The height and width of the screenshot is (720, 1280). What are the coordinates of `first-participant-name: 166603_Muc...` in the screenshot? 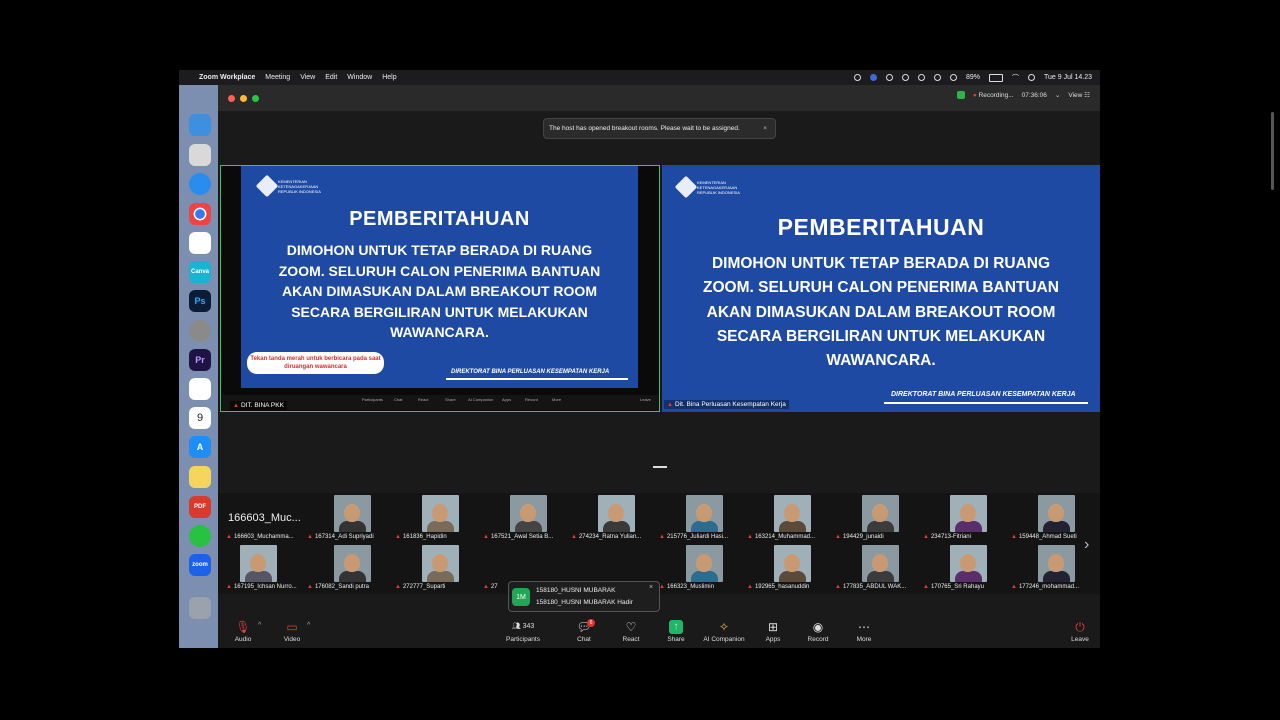 It's located at (264, 518).